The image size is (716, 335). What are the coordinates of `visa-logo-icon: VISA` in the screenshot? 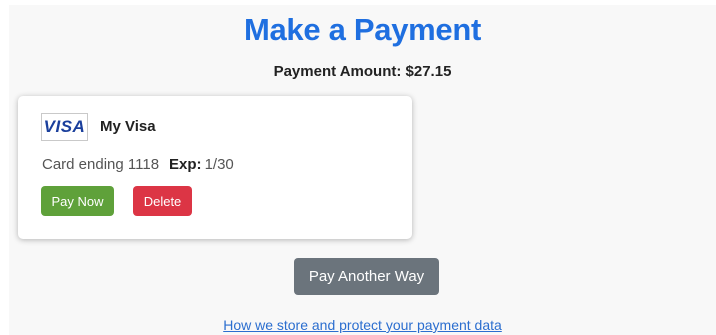 It's located at (64, 127).